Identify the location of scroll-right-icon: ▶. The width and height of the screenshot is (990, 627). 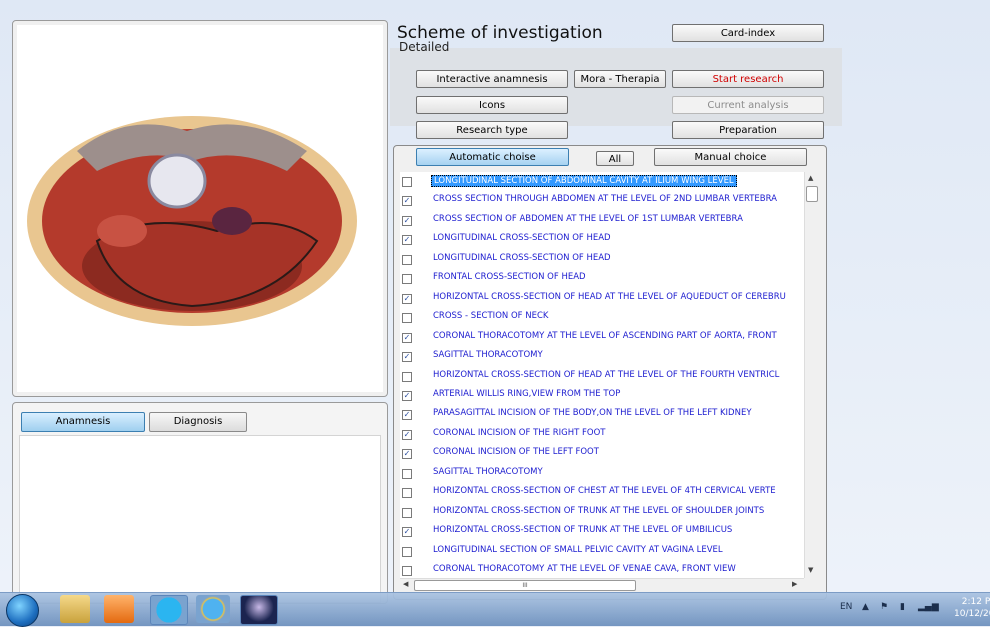
(794, 584).